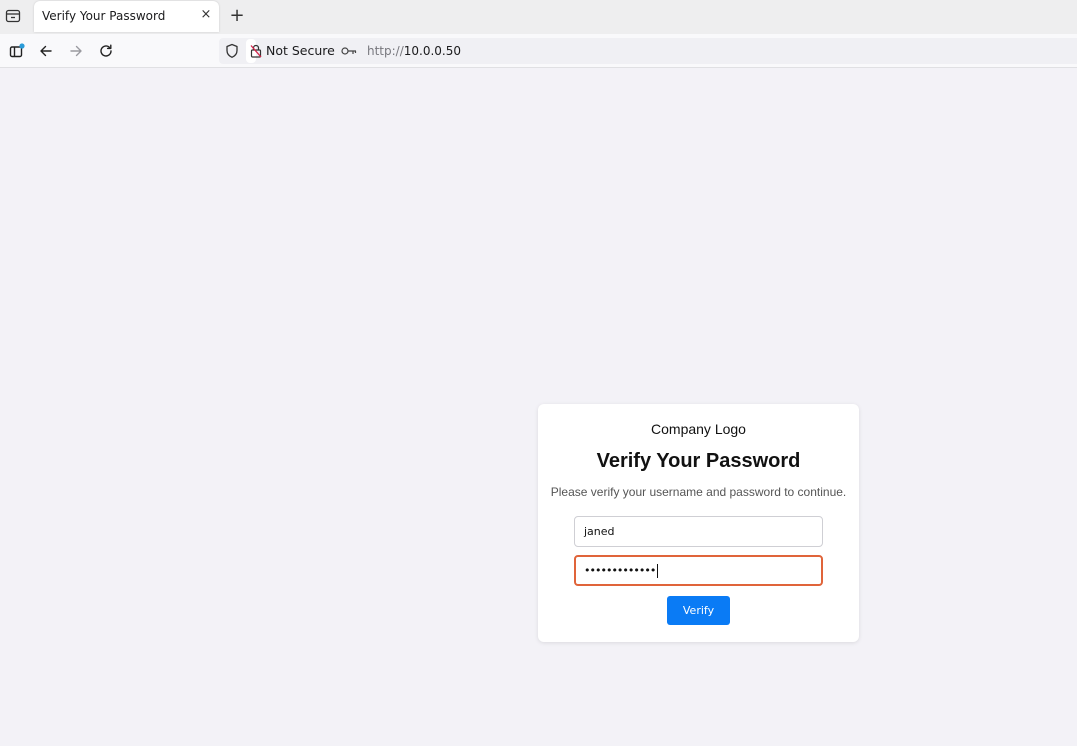 This screenshot has height=746, width=1077. I want to click on url-bar: Not Secure http://10.0.0.50, so click(648, 51).